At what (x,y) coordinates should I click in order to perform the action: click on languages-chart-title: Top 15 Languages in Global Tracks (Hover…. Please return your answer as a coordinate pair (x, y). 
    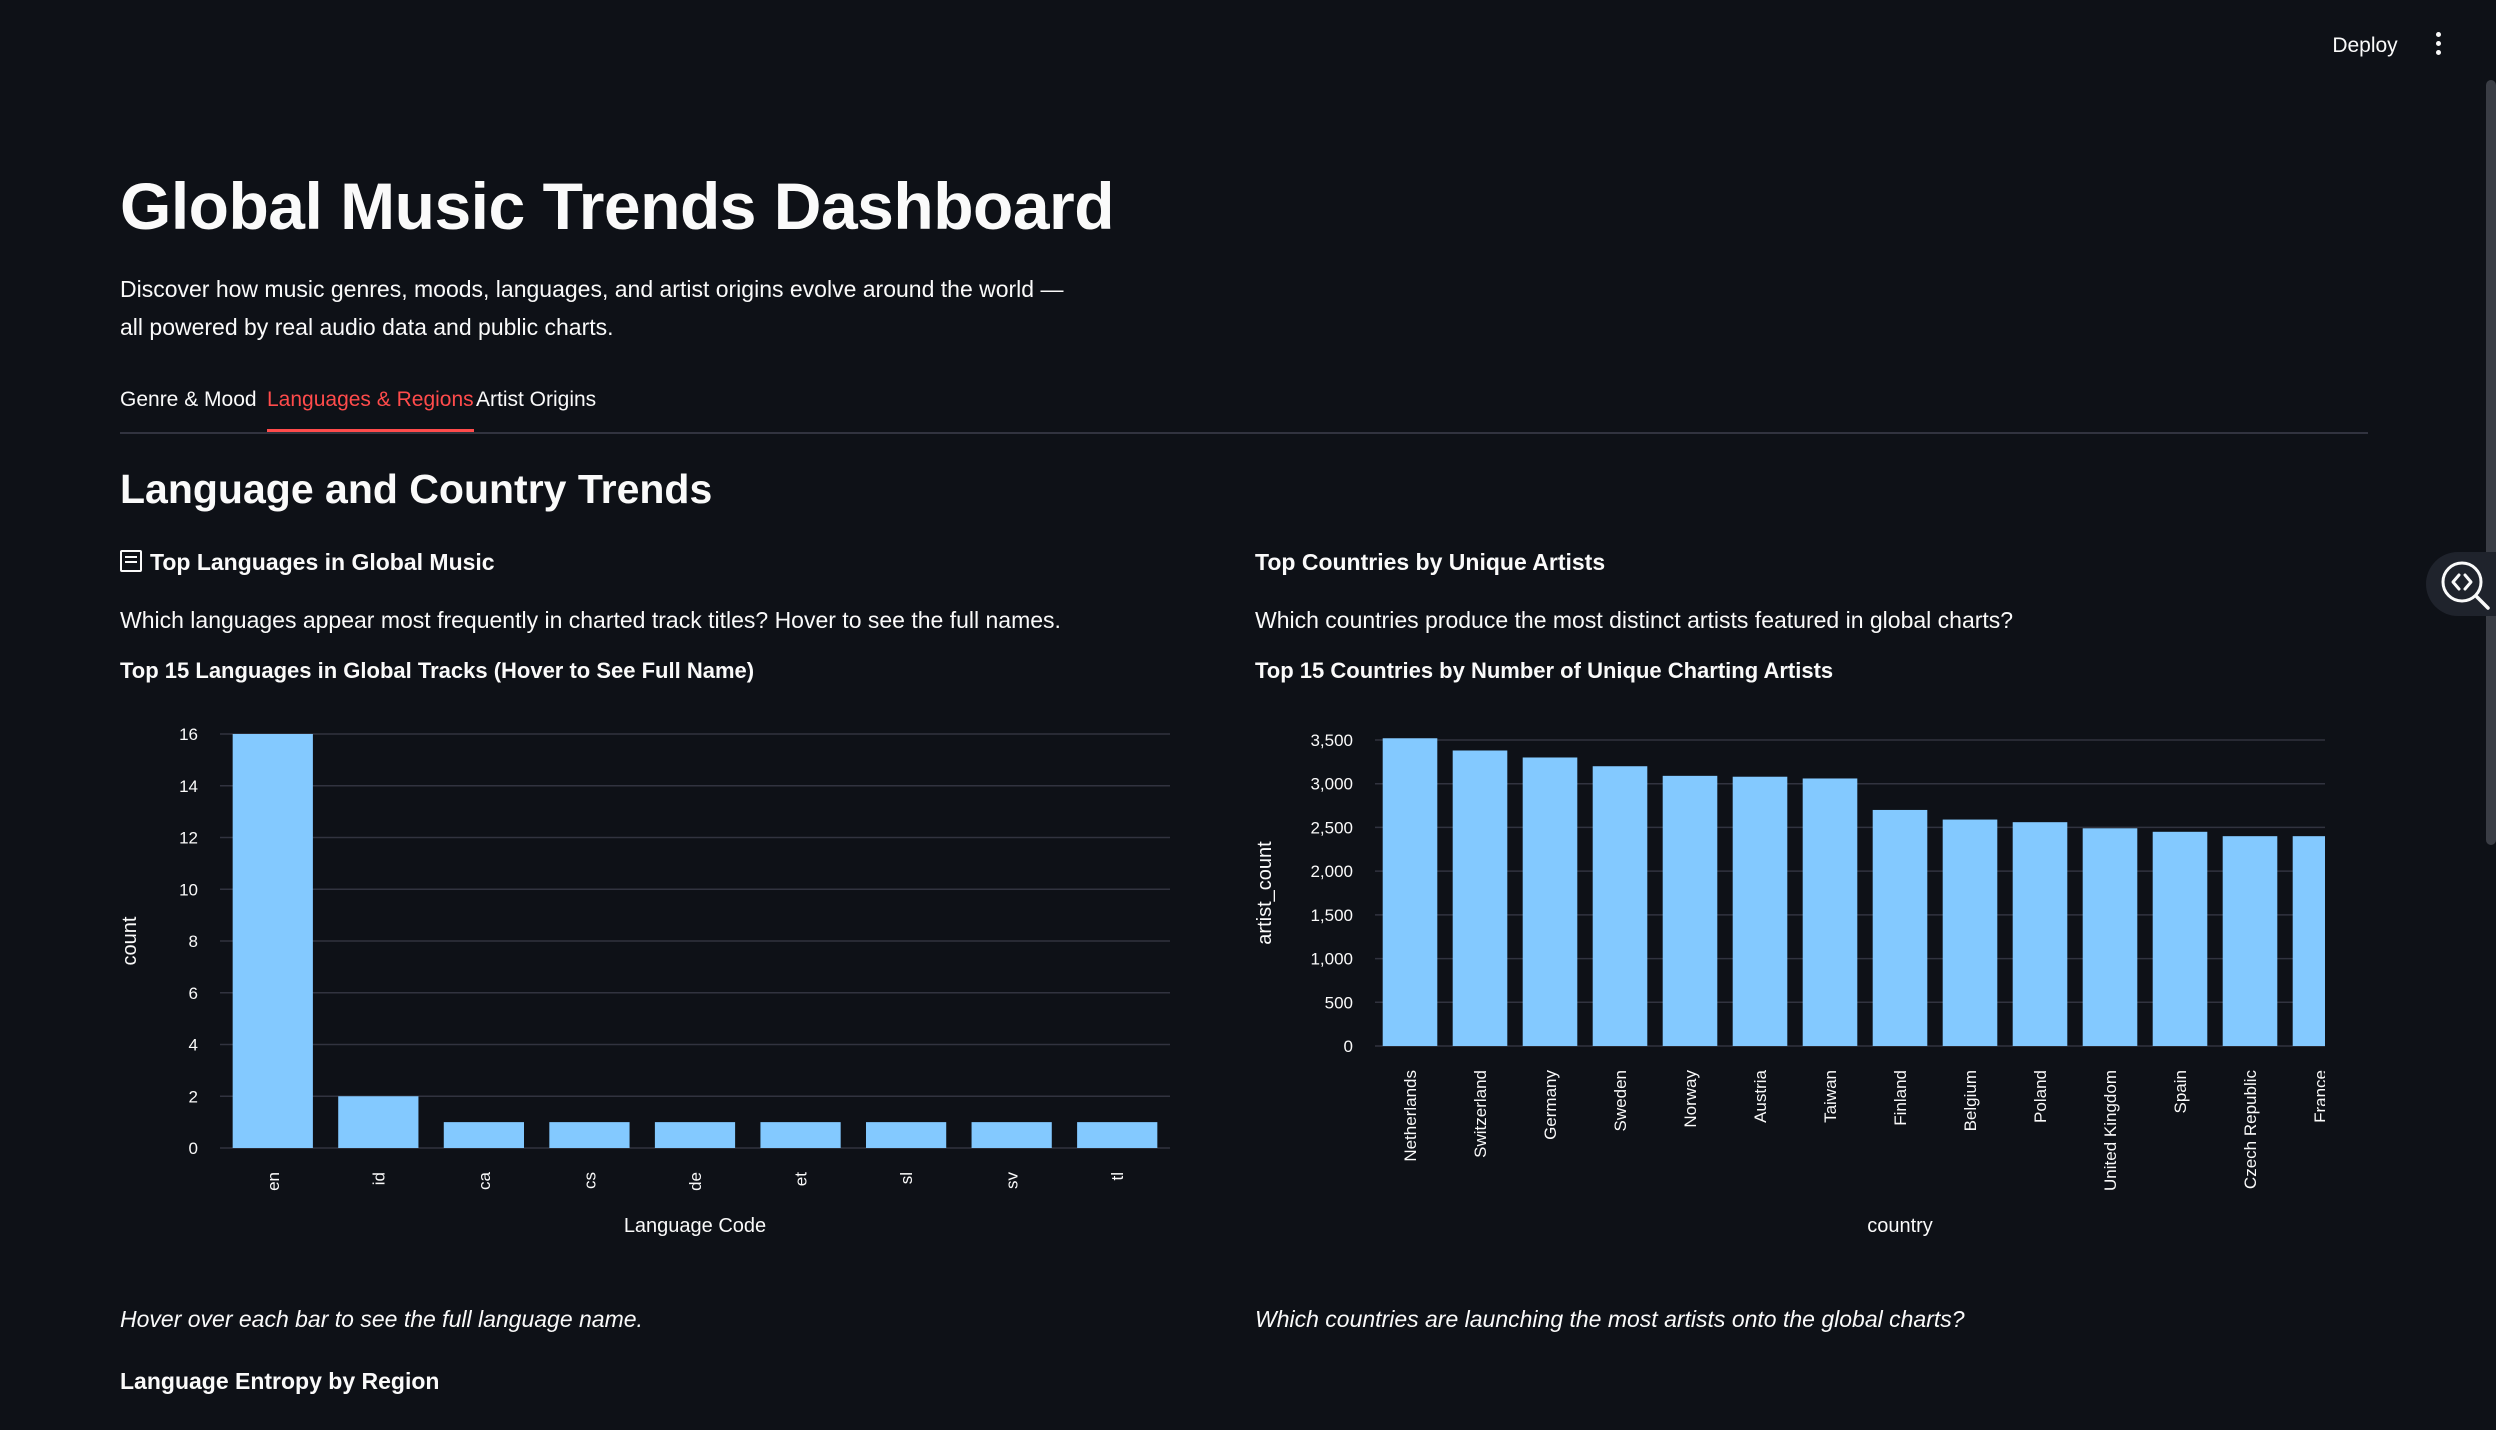
    Looking at the image, I should click on (437, 670).